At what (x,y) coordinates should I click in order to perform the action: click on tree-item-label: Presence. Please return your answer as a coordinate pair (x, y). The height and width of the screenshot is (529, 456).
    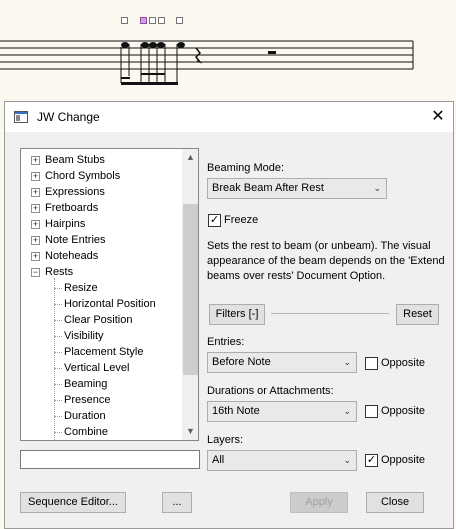
    Looking at the image, I should click on (87, 400).